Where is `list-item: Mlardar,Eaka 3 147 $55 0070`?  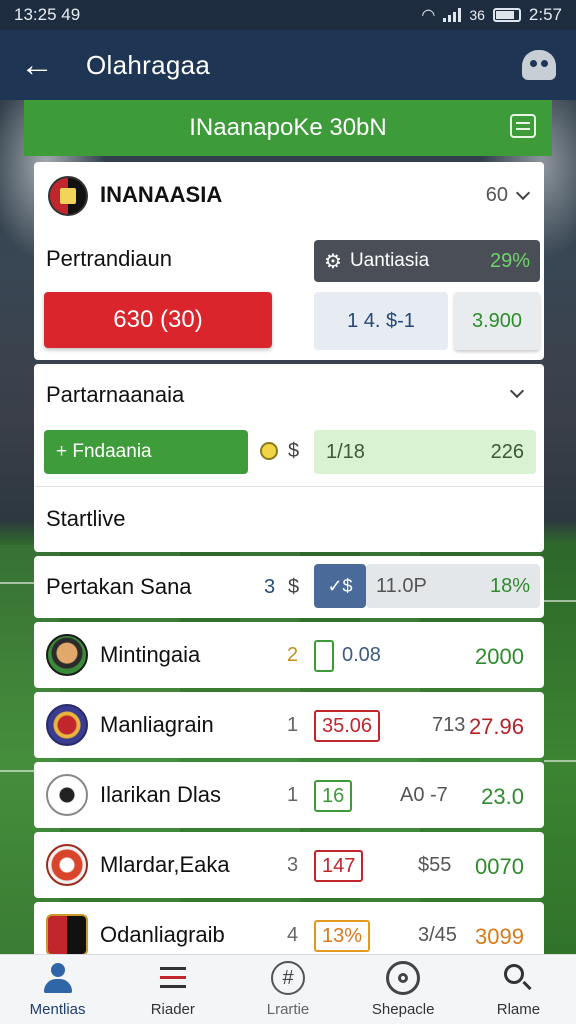 list-item: Mlardar,Eaka 3 147 $55 0070 is located at coordinates (289, 865).